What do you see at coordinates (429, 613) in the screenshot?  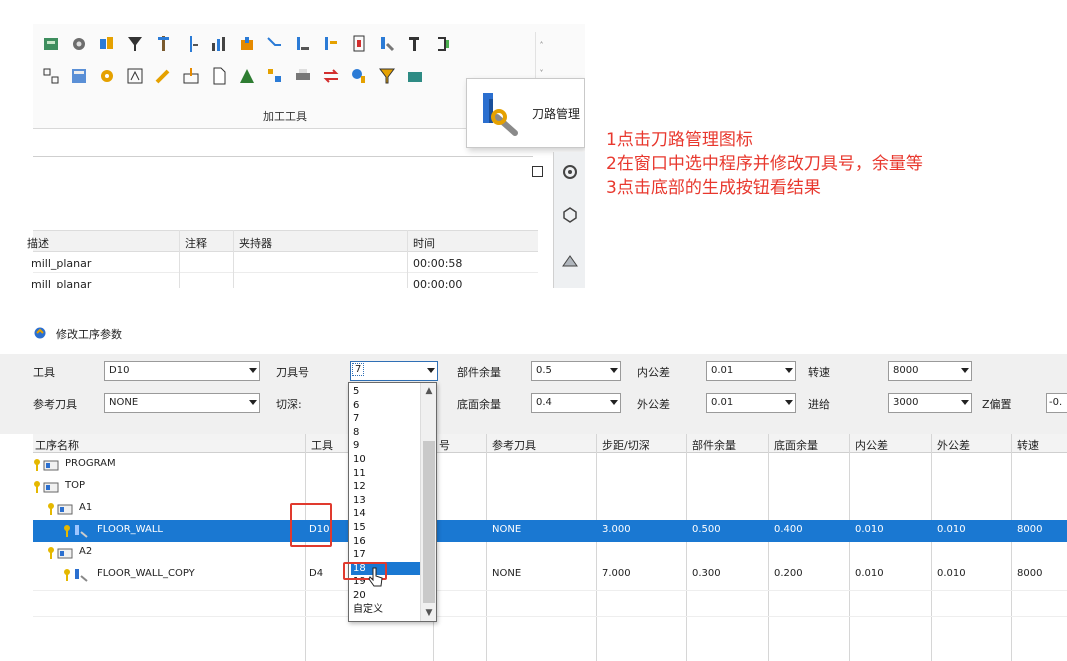 I see `scroll-down-icon: ▼` at bounding box center [429, 613].